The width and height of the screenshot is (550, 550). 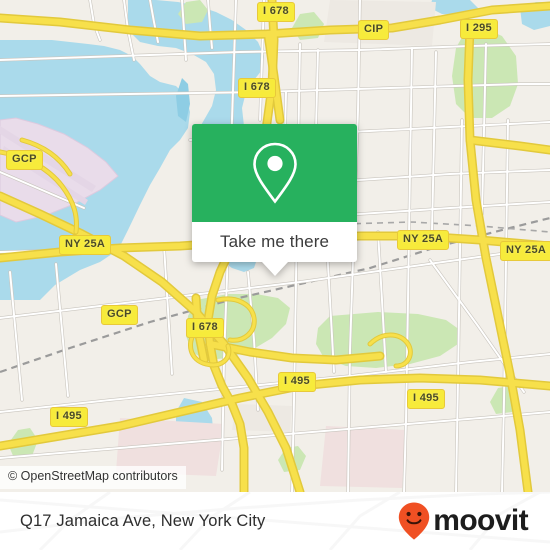 I want to click on map-pin-icon, so click(x=274, y=173).